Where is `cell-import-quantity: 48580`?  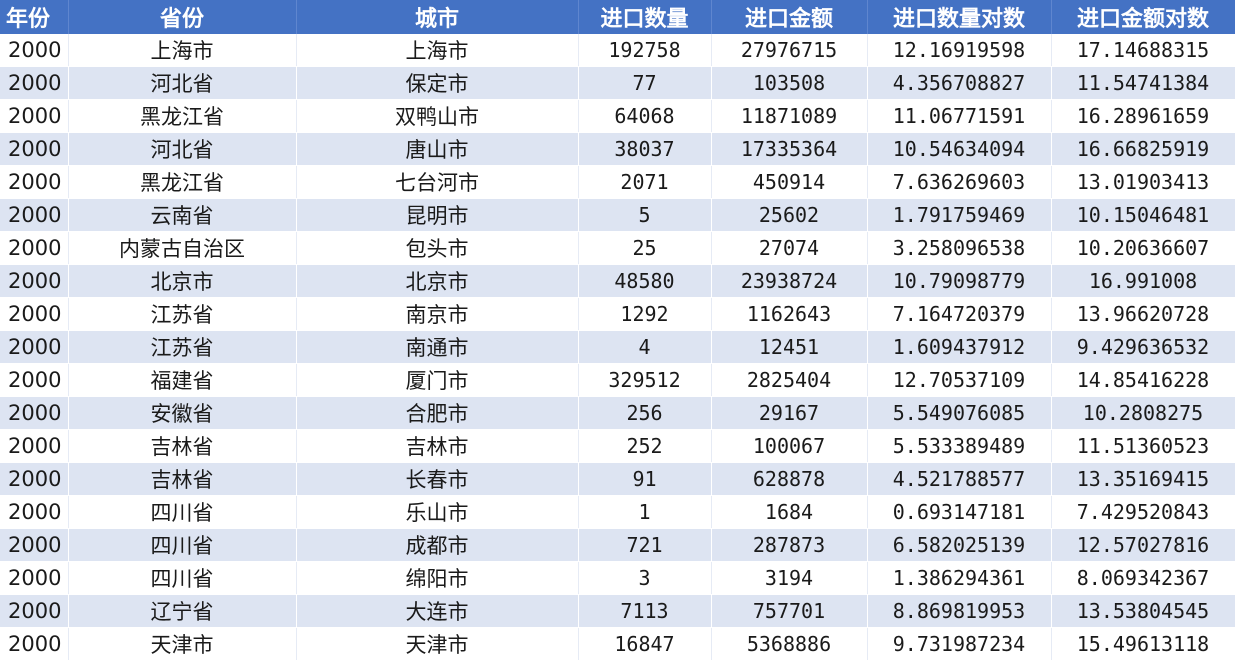
cell-import-quantity: 48580 is located at coordinates (645, 281).